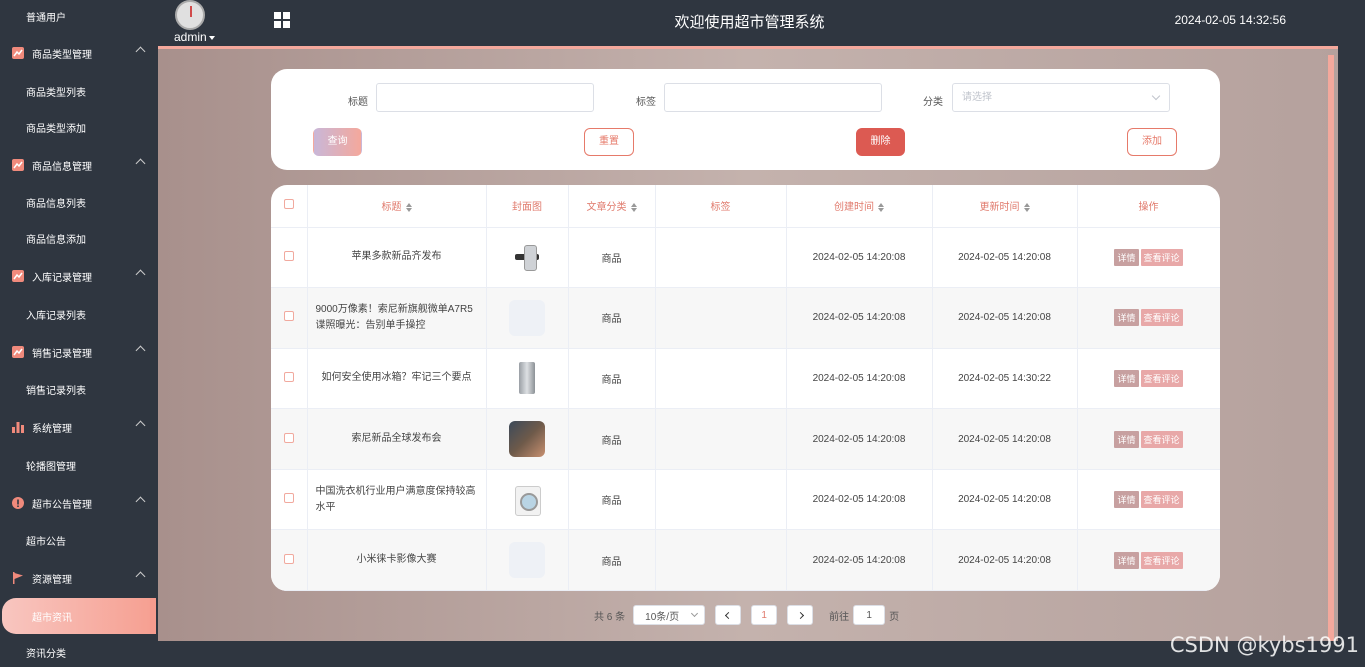 This screenshot has width=1365, height=667. I want to click on sidebar-item-carousel: 轮播图管理, so click(79, 465).